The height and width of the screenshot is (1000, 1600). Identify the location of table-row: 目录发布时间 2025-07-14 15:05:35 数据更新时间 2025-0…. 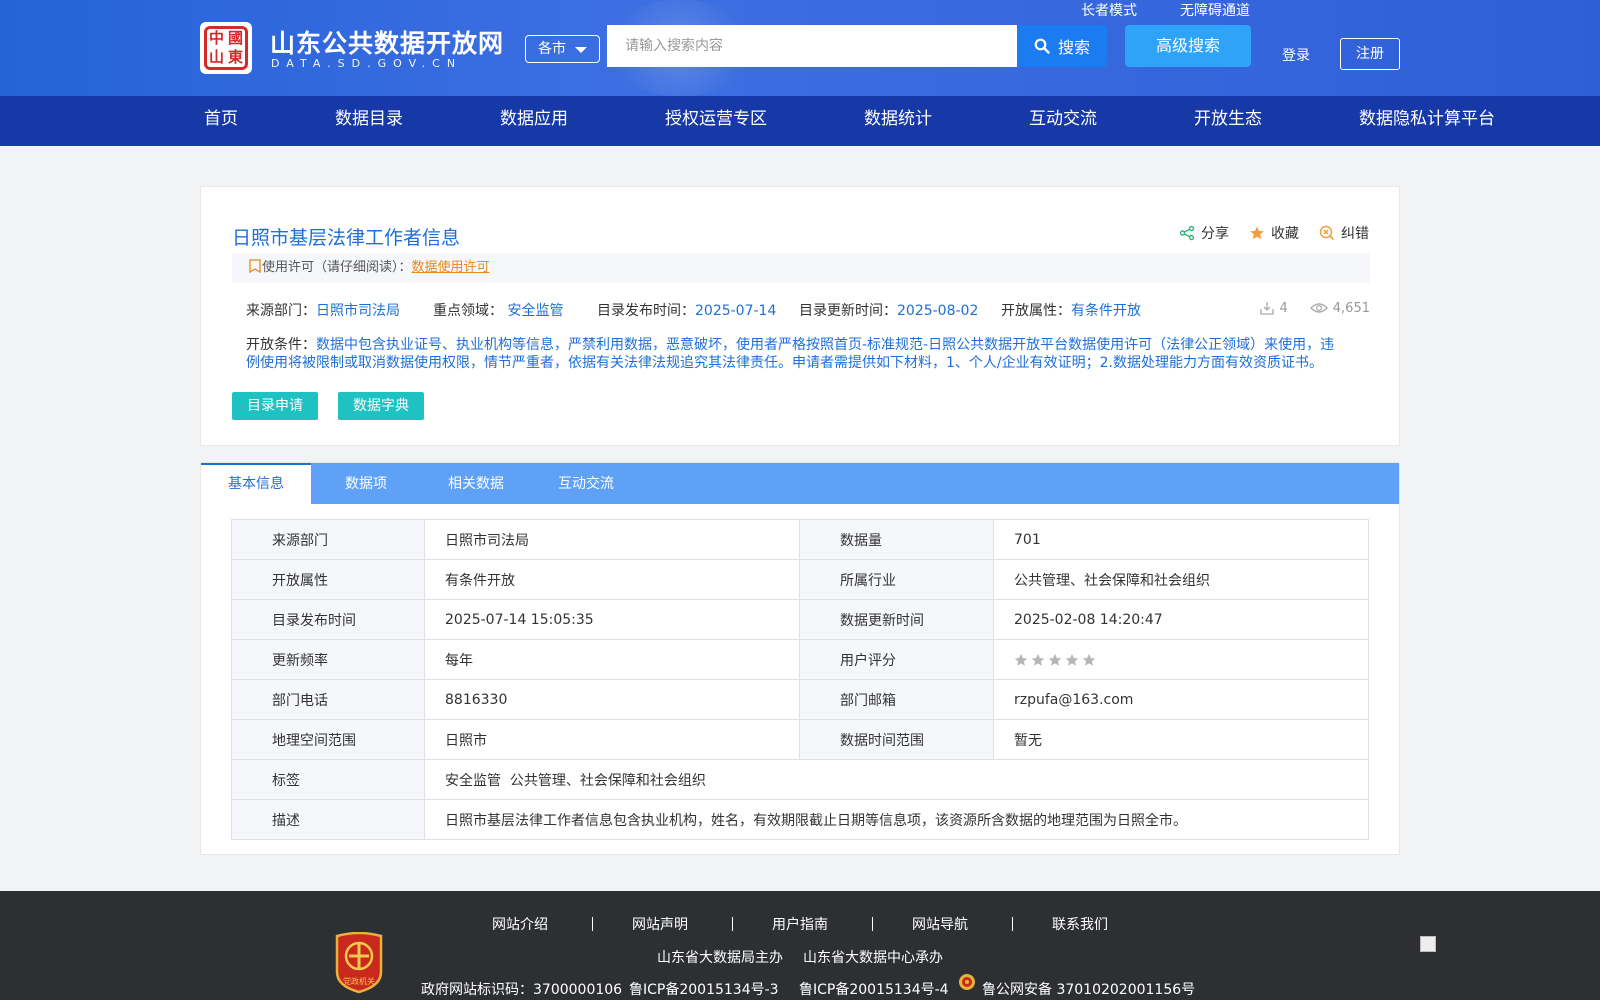
(800, 619).